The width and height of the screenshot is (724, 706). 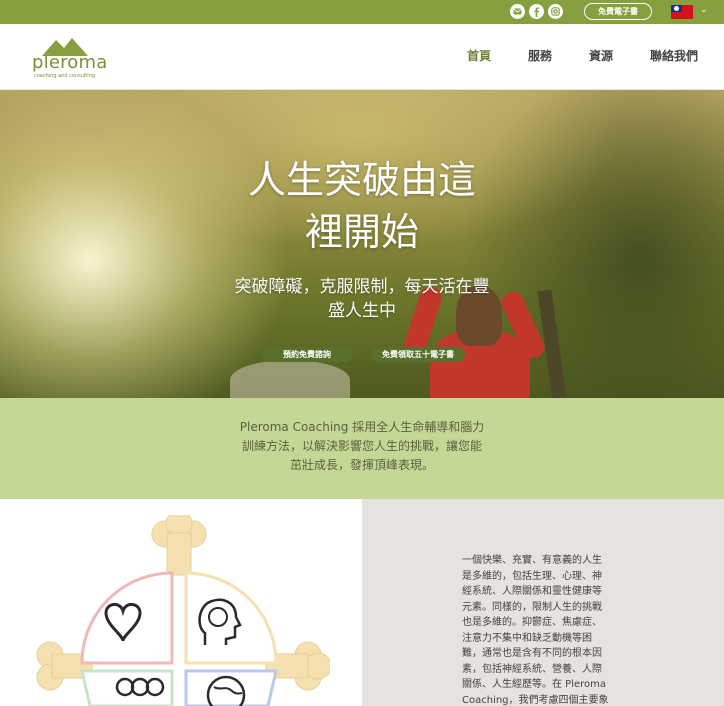 I want to click on nav-services: 服務, so click(x=540, y=55).